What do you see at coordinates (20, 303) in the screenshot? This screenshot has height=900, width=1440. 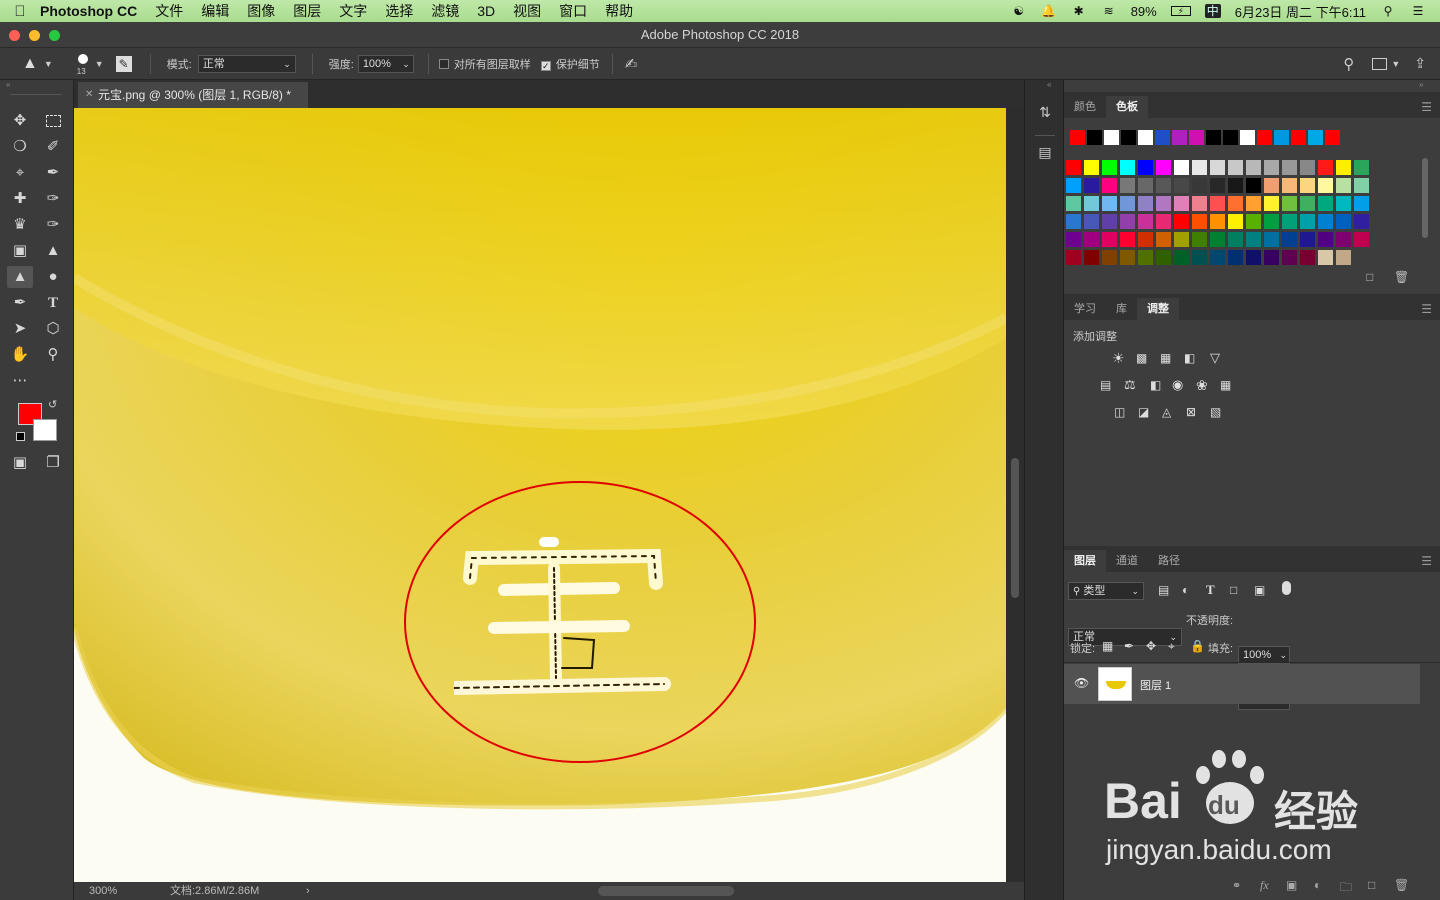 I see `pen-tool-icon: ✒` at bounding box center [20, 303].